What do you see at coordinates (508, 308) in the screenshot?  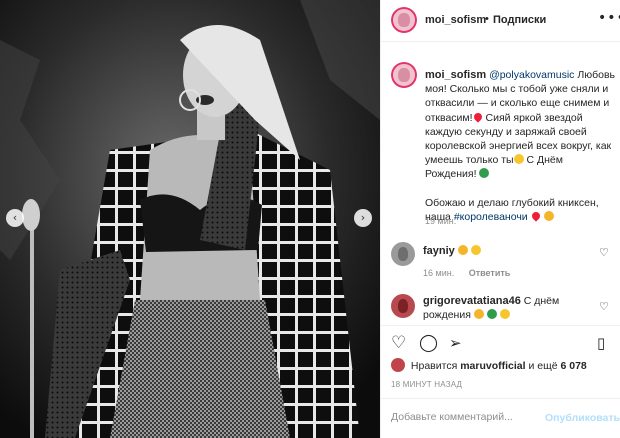 I see `comment-text: grigorevatatiana46 С днём рождения` at bounding box center [508, 308].